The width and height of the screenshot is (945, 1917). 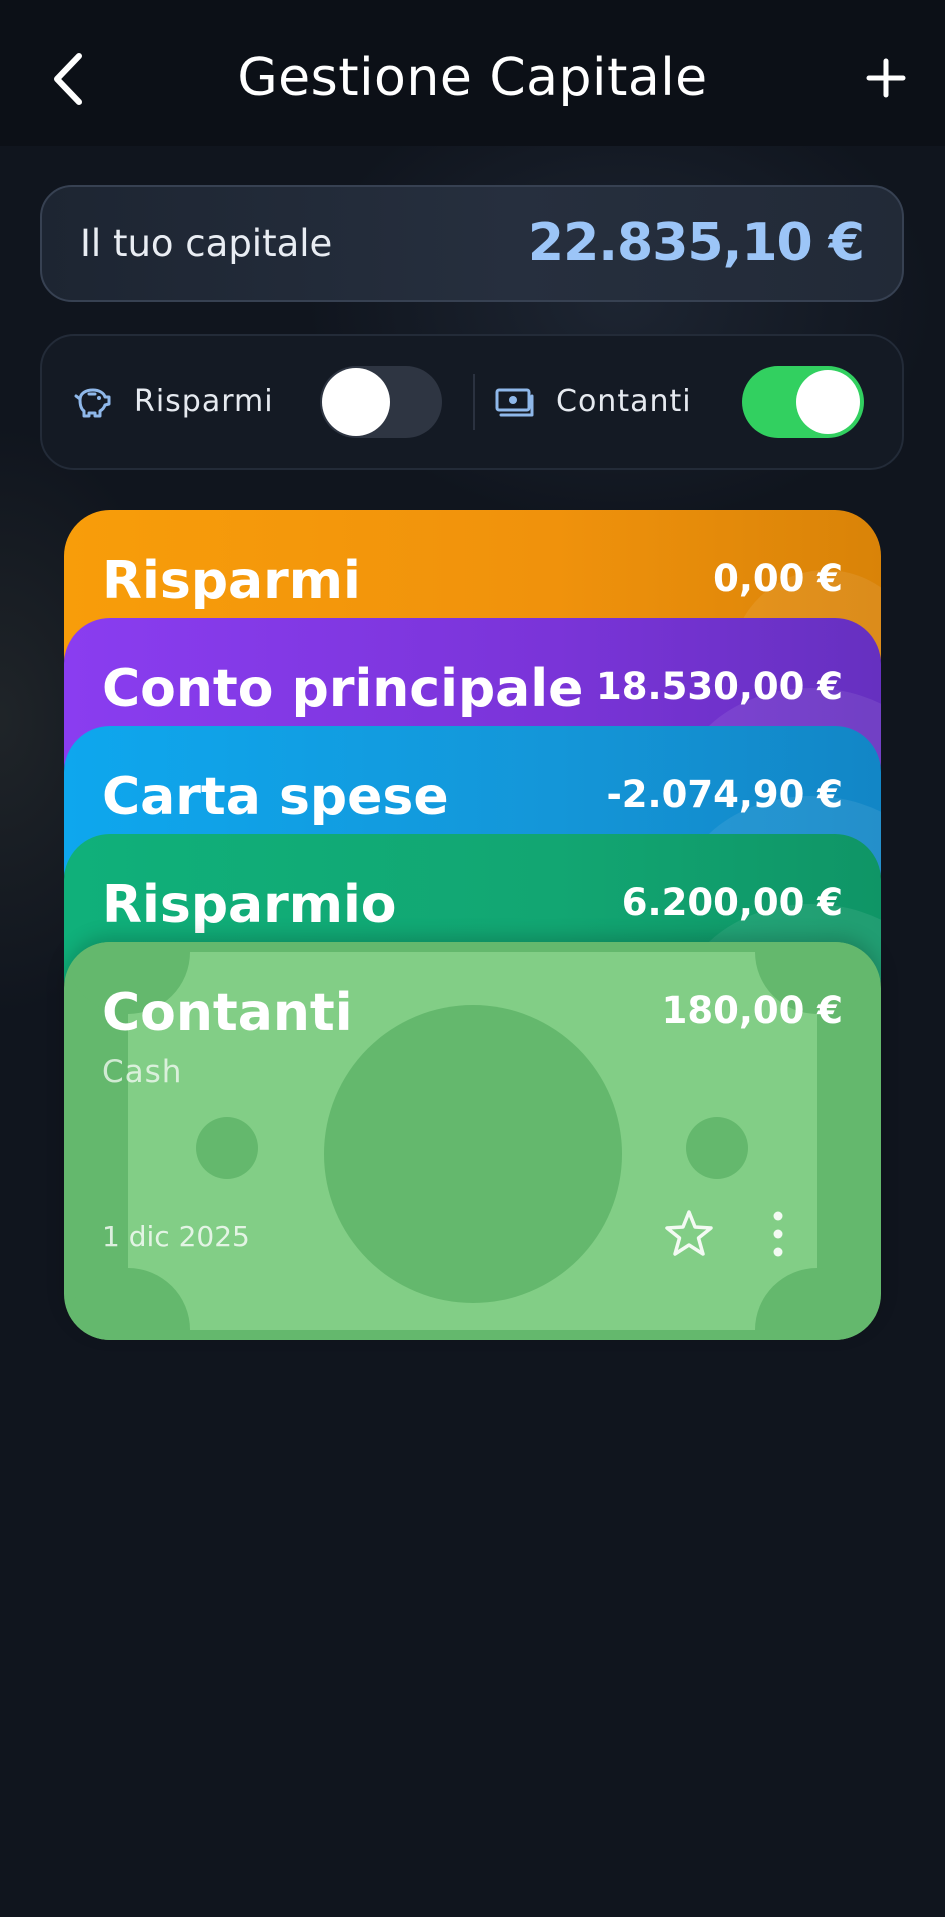 What do you see at coordinates (176, 1236) in the screenshot?
I see `account-date: 1 dic 2025` at bounding box center [176, 1236].